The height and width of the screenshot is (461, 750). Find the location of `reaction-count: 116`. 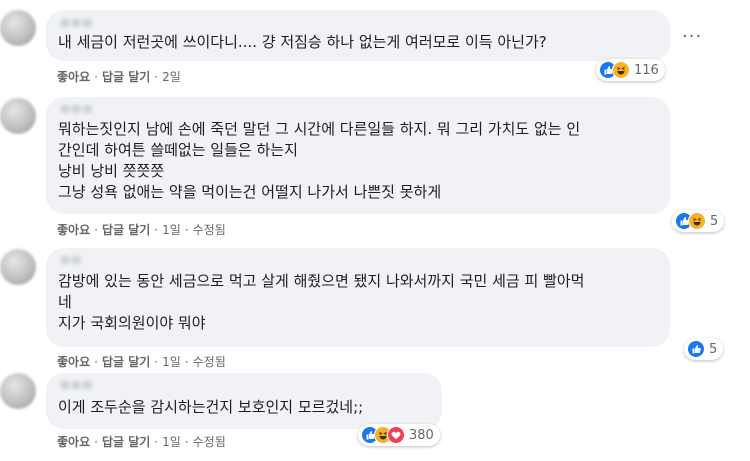

reaction-count: 116 is located at coordinates (646, 70).